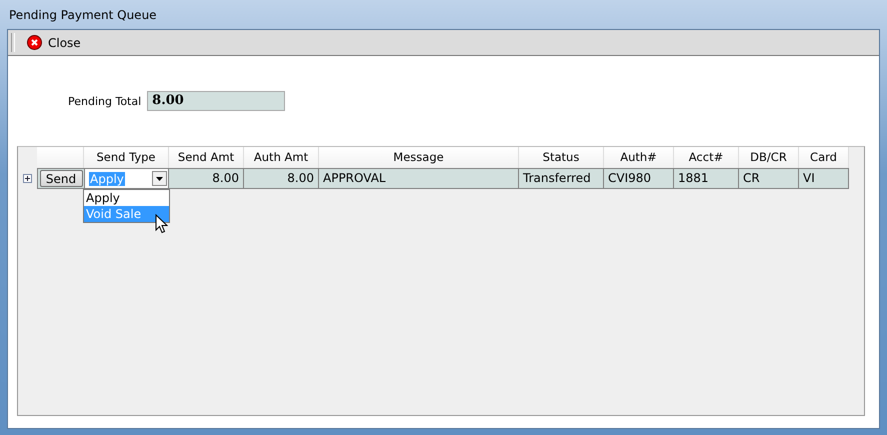  Describe the element at coordinates (706, 157) in the screenshot. I see `column-header: Acct#` at that location.